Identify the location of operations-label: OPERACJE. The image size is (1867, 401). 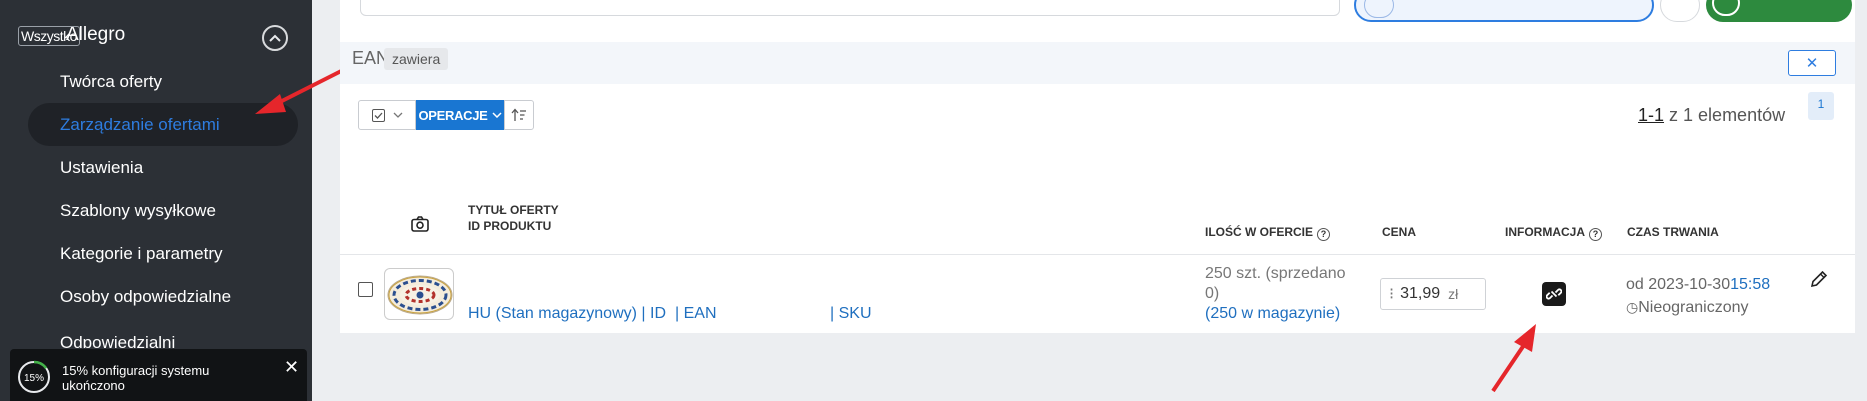
(453, 115).